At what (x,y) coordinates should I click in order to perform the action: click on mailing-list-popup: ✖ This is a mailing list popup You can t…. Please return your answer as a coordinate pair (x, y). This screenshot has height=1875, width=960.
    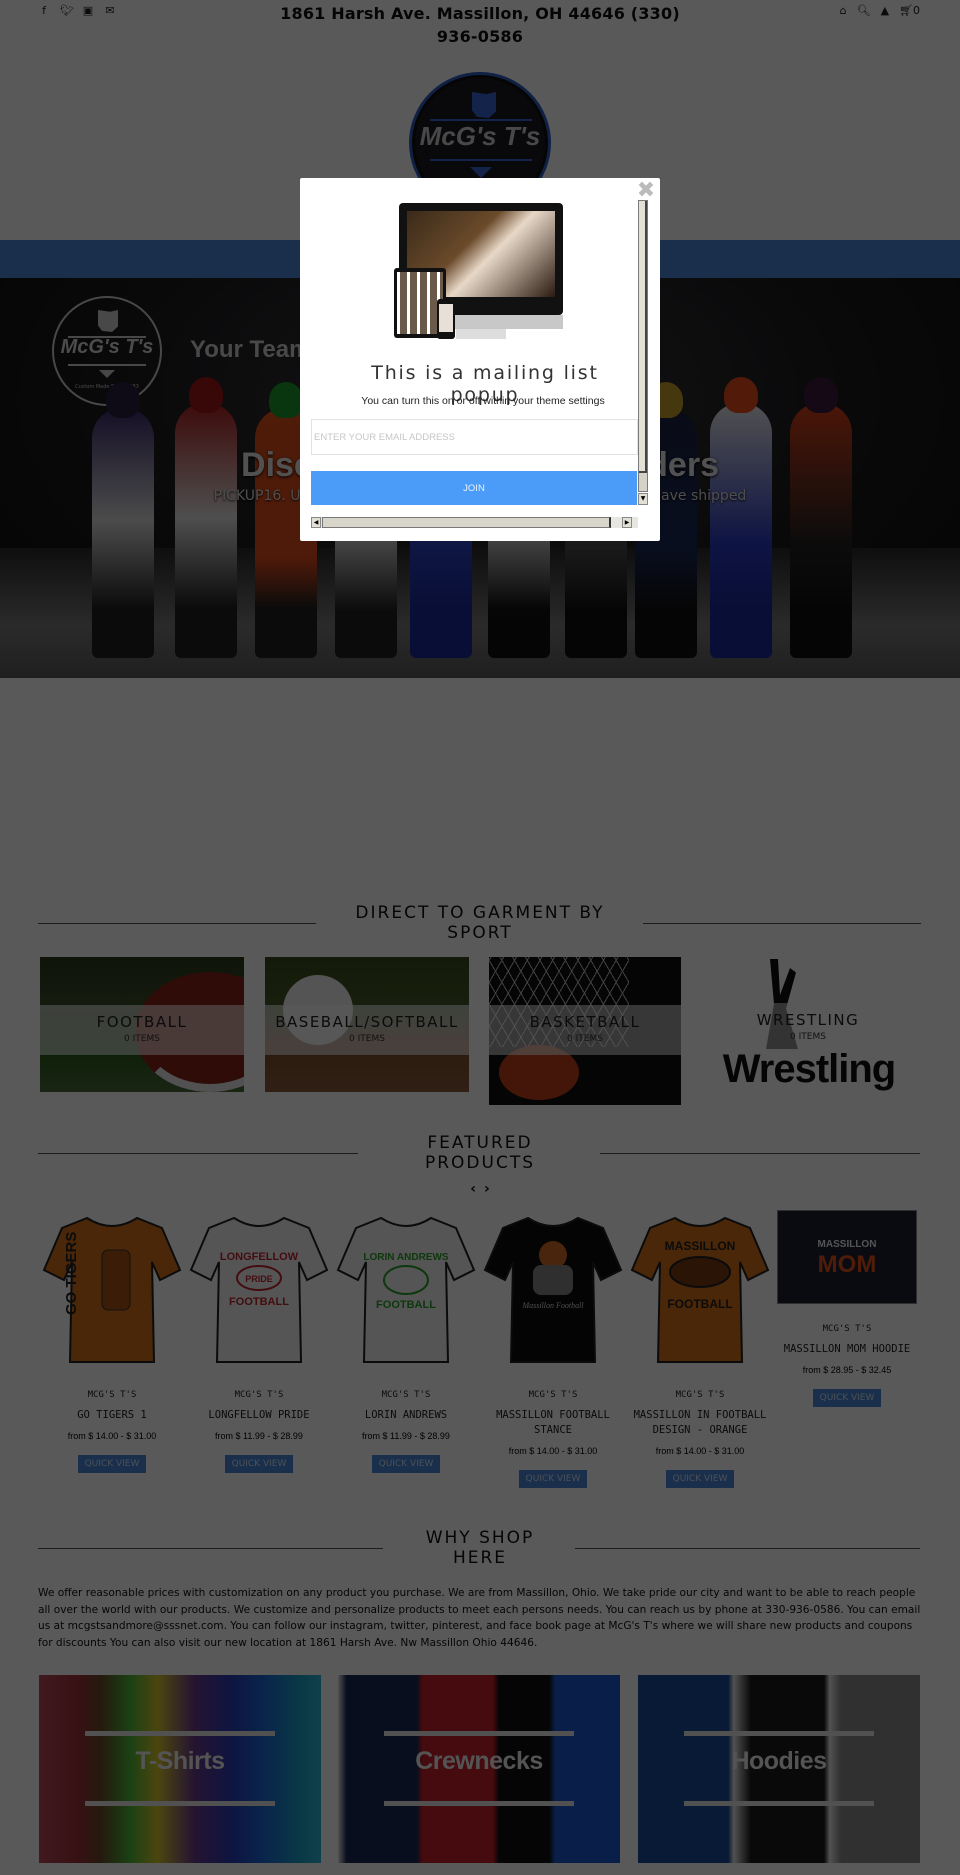
    Looking at the image, I should click on (480, 359).